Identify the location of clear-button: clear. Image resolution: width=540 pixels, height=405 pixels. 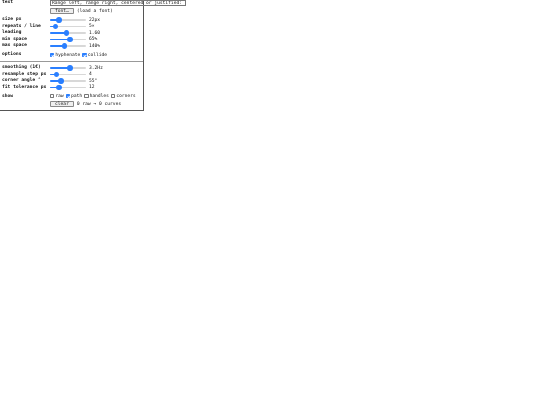
(62, 104).